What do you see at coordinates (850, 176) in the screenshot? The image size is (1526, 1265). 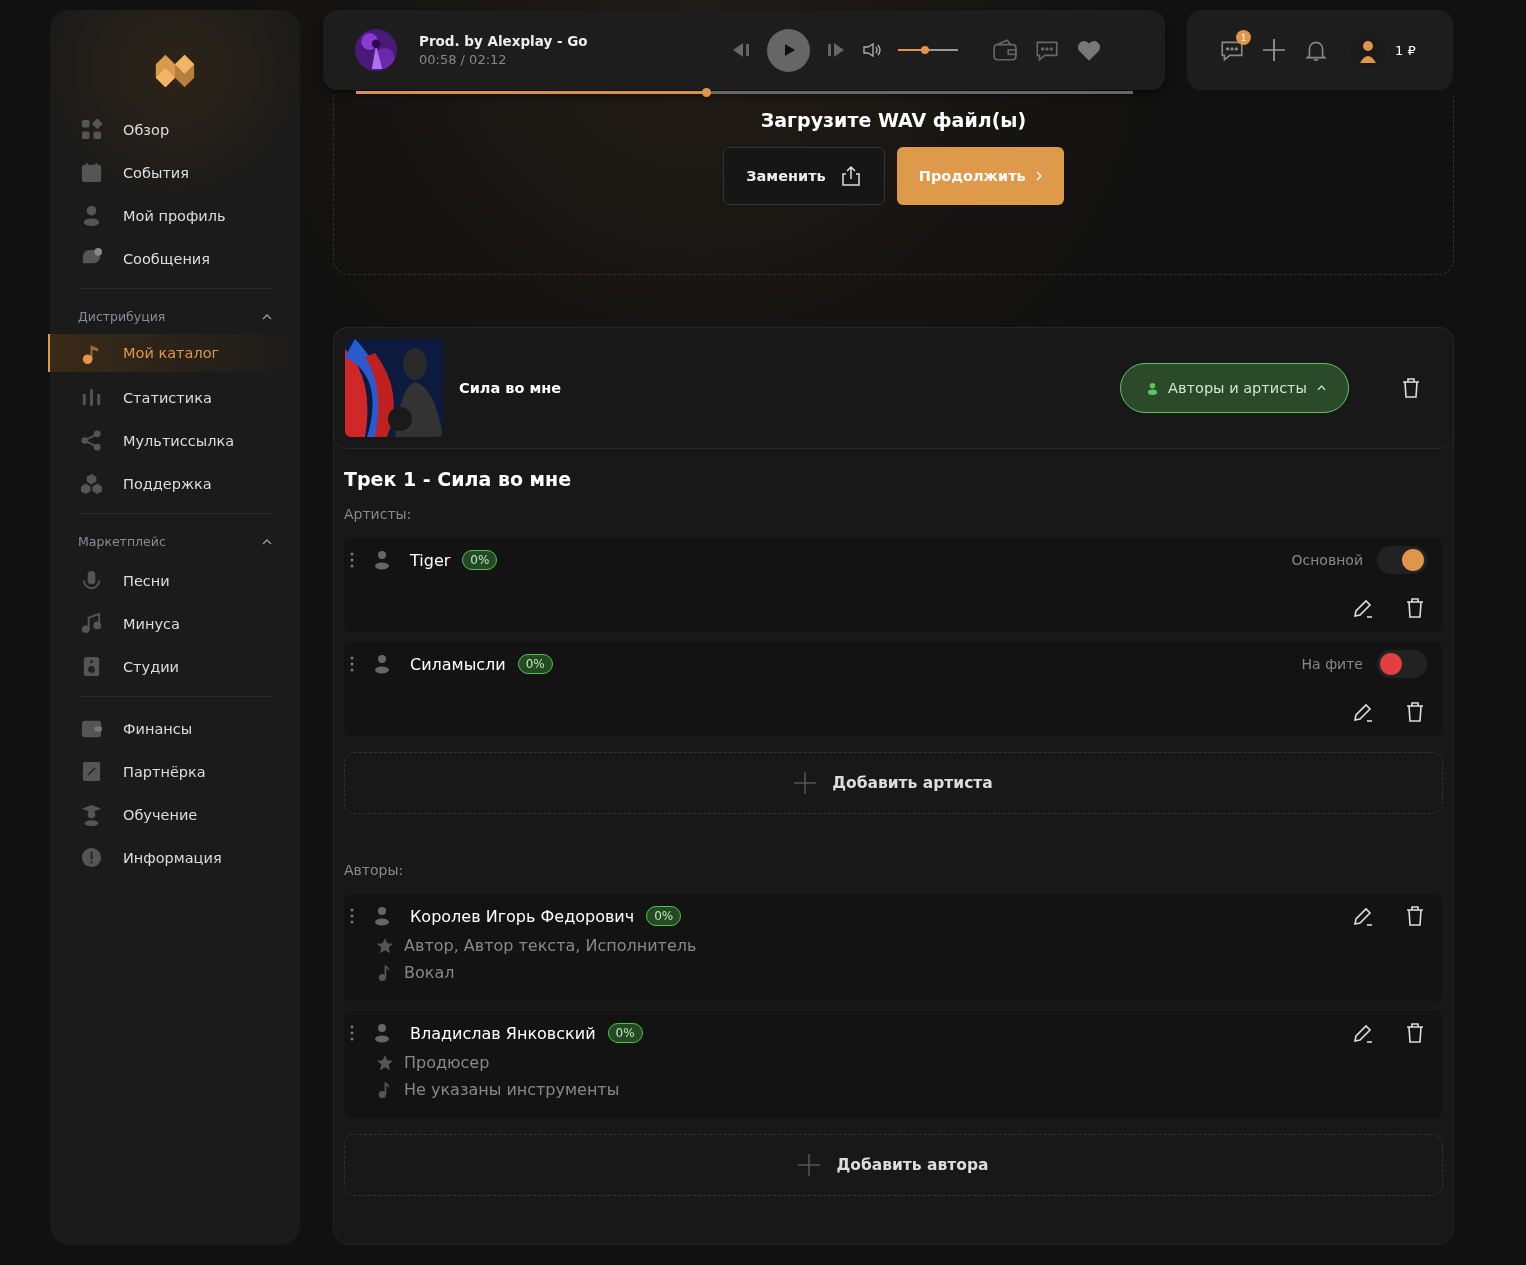 I see `upload-icon` at bounding box center [850, 176].